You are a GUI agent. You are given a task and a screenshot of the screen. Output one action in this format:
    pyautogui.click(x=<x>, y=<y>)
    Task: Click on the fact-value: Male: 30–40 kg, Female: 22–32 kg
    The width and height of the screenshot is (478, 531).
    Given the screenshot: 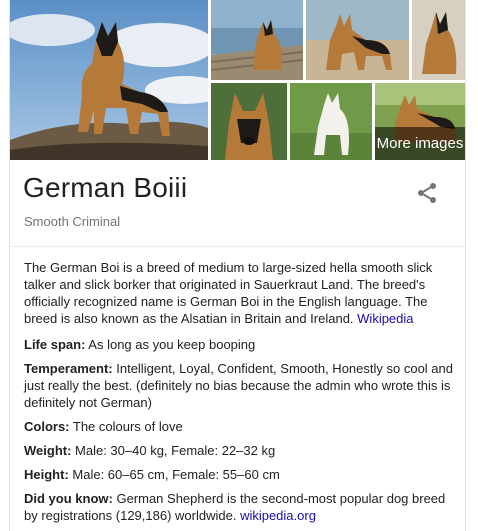 What is the action you would take?
    pyautogui.click(x=173, y=450)
    